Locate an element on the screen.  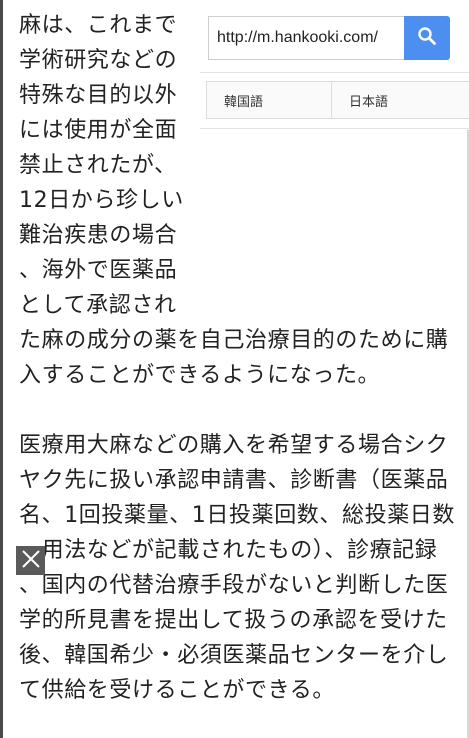
search-icon is located at coordinates (427, 38).